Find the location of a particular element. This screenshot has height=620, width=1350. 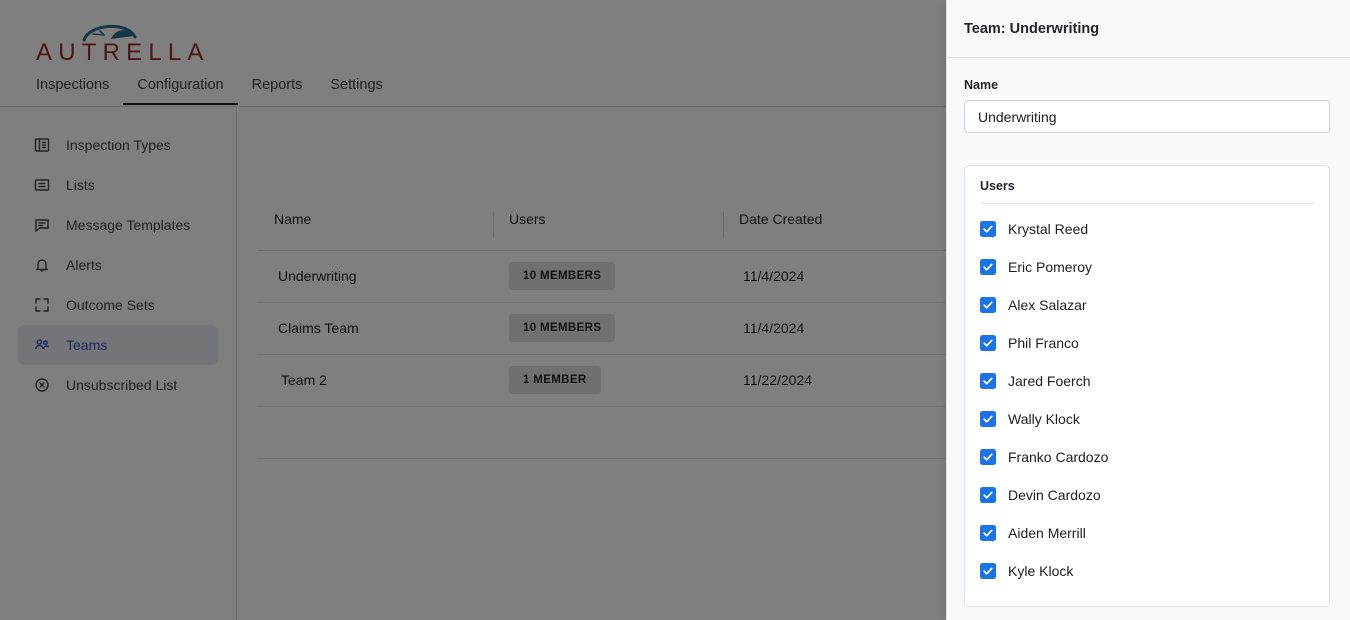

members-badge: 1 MEMBER is located at coordinates (555, 380).